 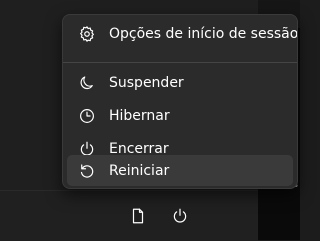 I want to click on power-button, so click(x=180, y=216).